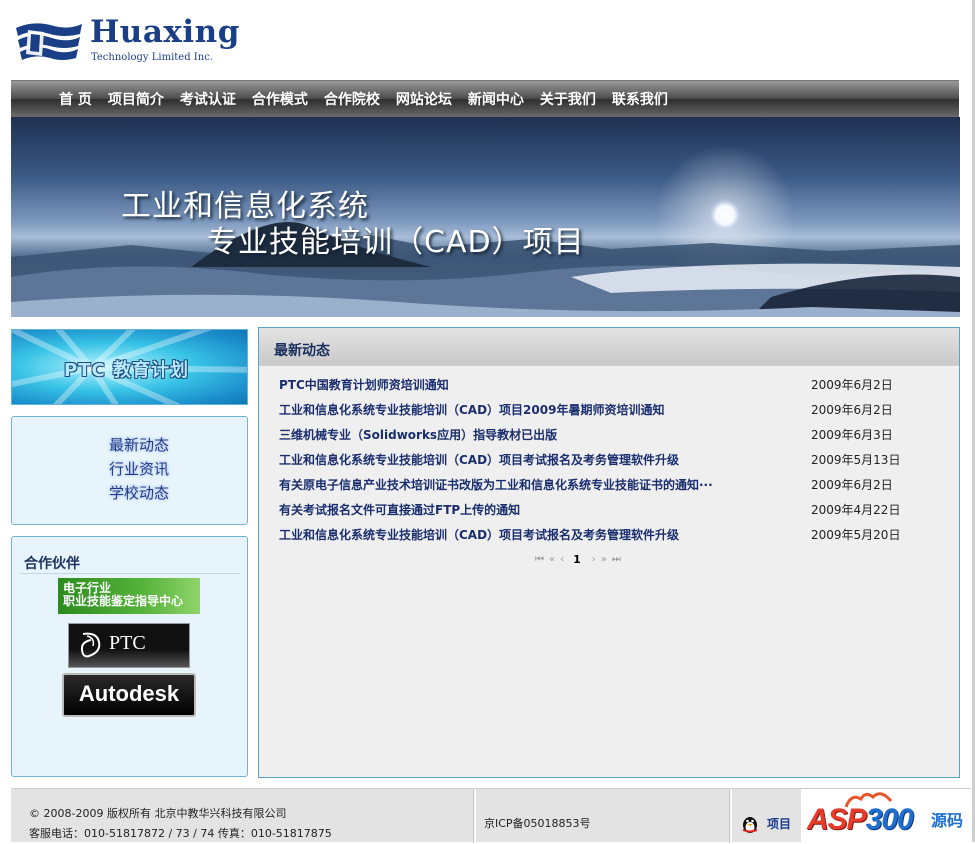 Image resolution: width=975 pixels, height=844 pixels. Describe the element at coordinates (852, 435) in the screenshot. I see `news-date: 2009年6月3日` at that location.